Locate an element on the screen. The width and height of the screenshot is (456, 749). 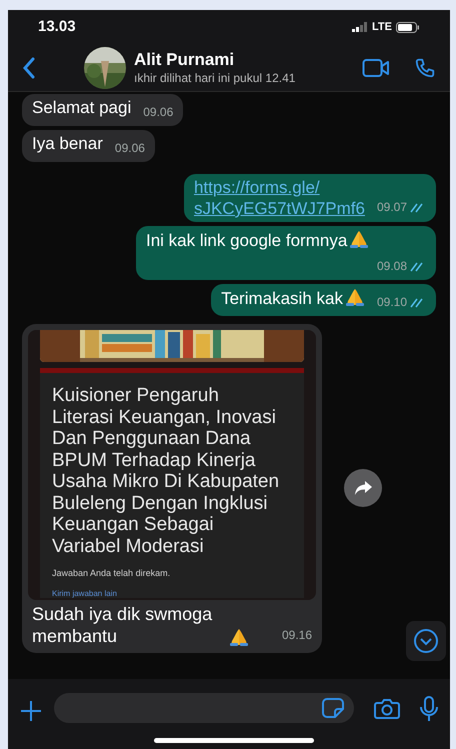
plus-icon is located at coordinates (31, 711).